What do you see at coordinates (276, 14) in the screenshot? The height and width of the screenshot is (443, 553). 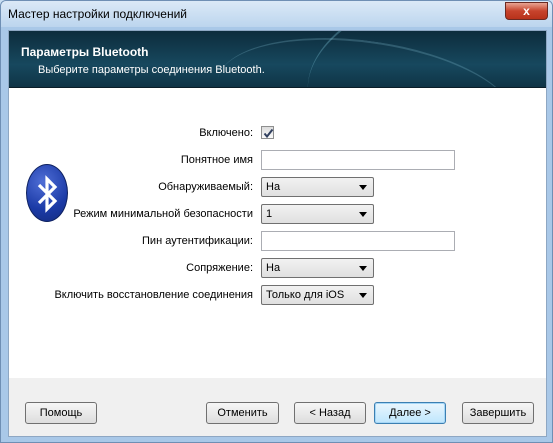 I see `title-bar: Мастер настройки подключений x` at bounding box center [276, 14].